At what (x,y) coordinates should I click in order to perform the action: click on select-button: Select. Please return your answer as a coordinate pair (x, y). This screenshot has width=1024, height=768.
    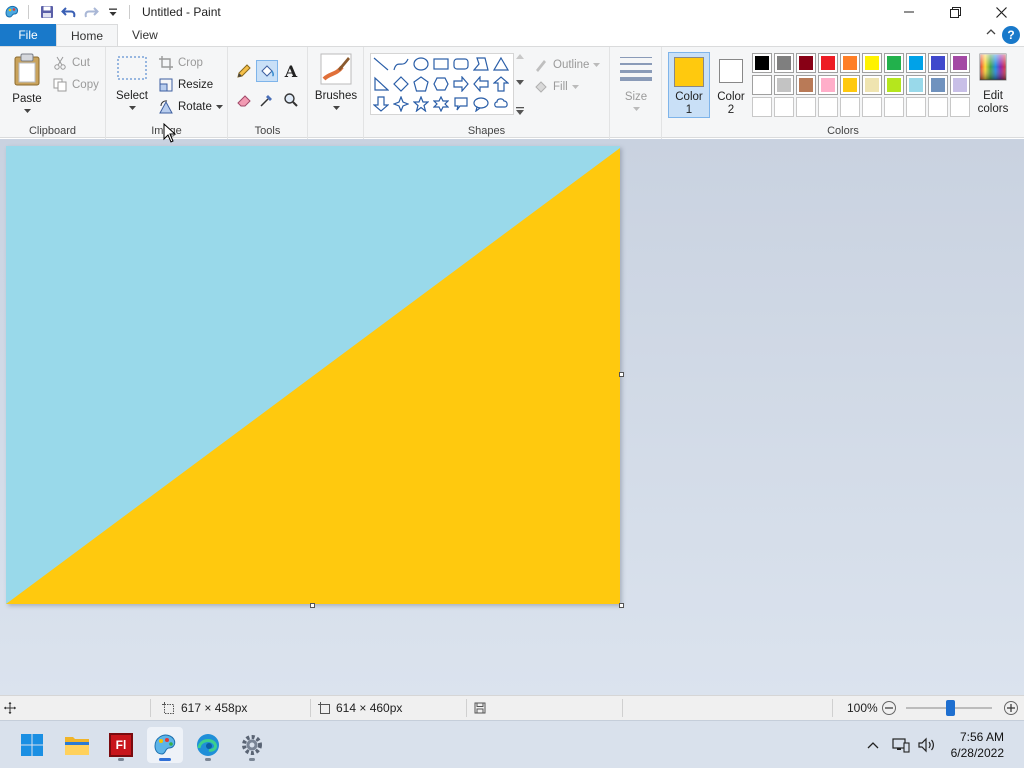
    Looking at the image, I should click on (132, 87).